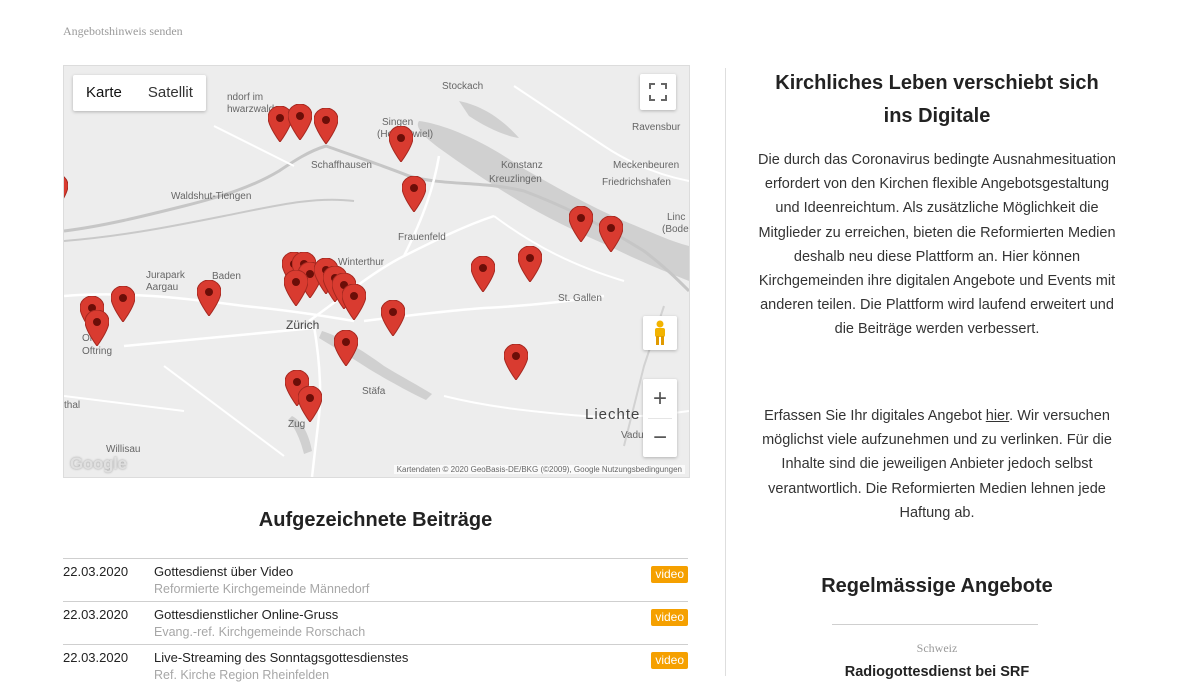 The height and width of the screenshot is (687, 1200). I want to click on submit-here-link: hier, so click(997, 416).